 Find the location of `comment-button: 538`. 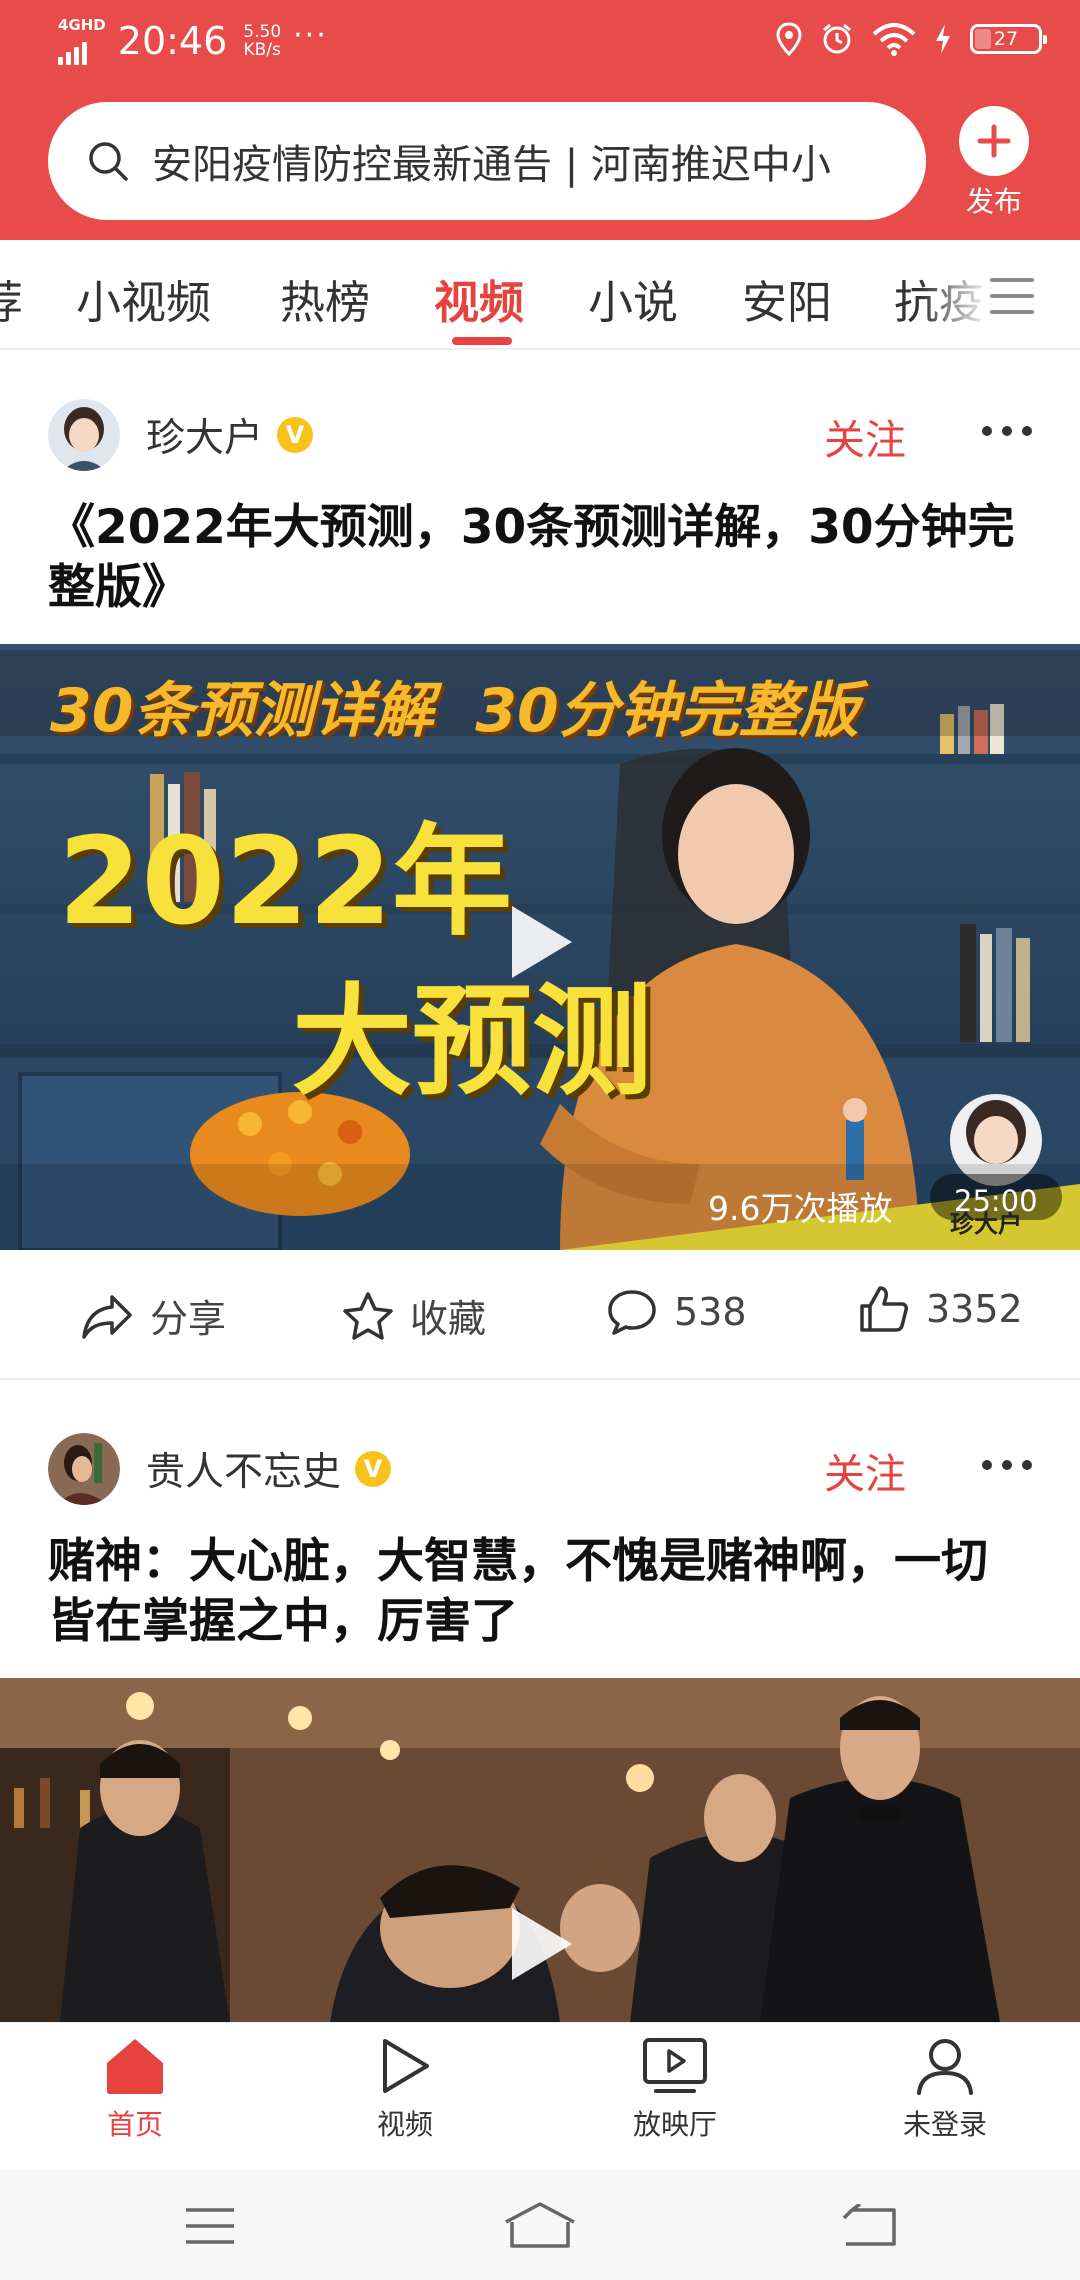

comment-button: 538 is located at coordinates (676, 1312).